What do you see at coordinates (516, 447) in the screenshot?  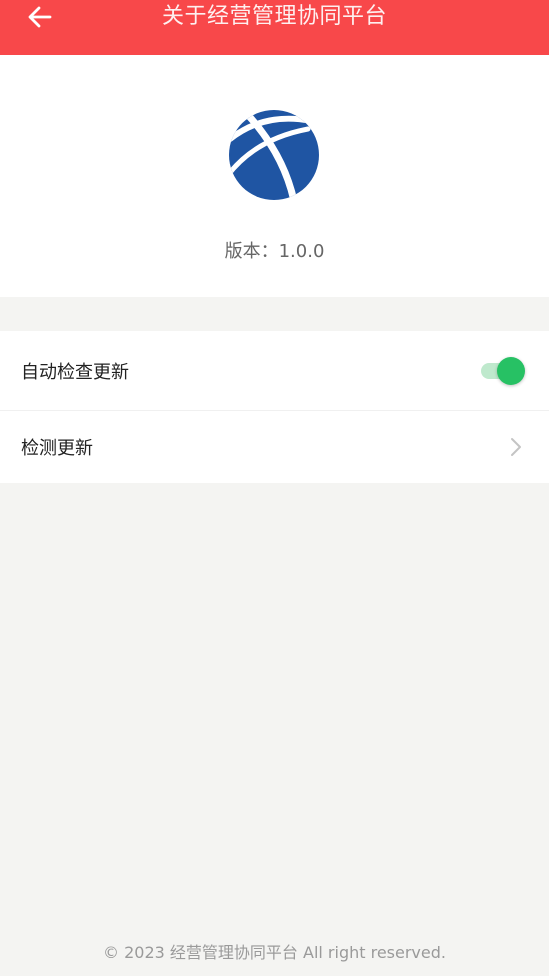 I see `chevron-right-icon` at bounding box center [516, 447].